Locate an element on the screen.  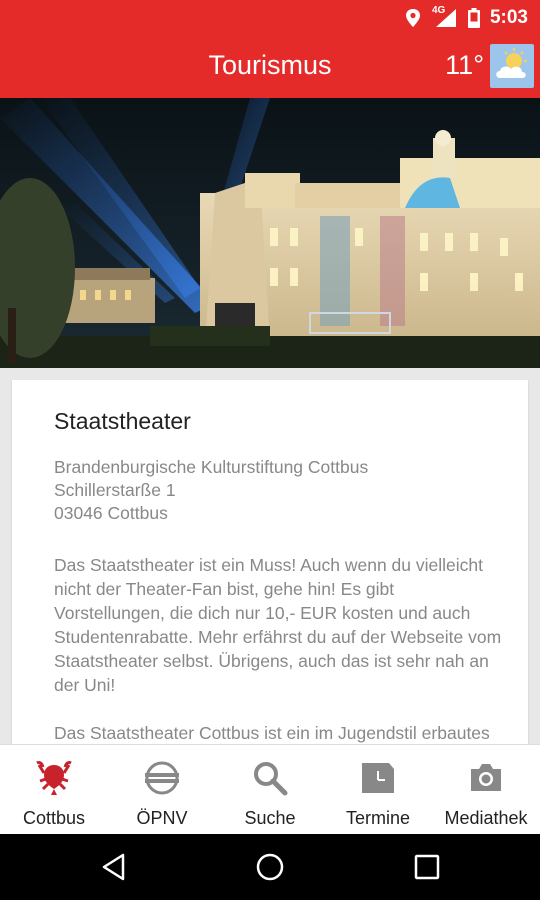
system-navigation-bar is located at coordinates (270, 867).